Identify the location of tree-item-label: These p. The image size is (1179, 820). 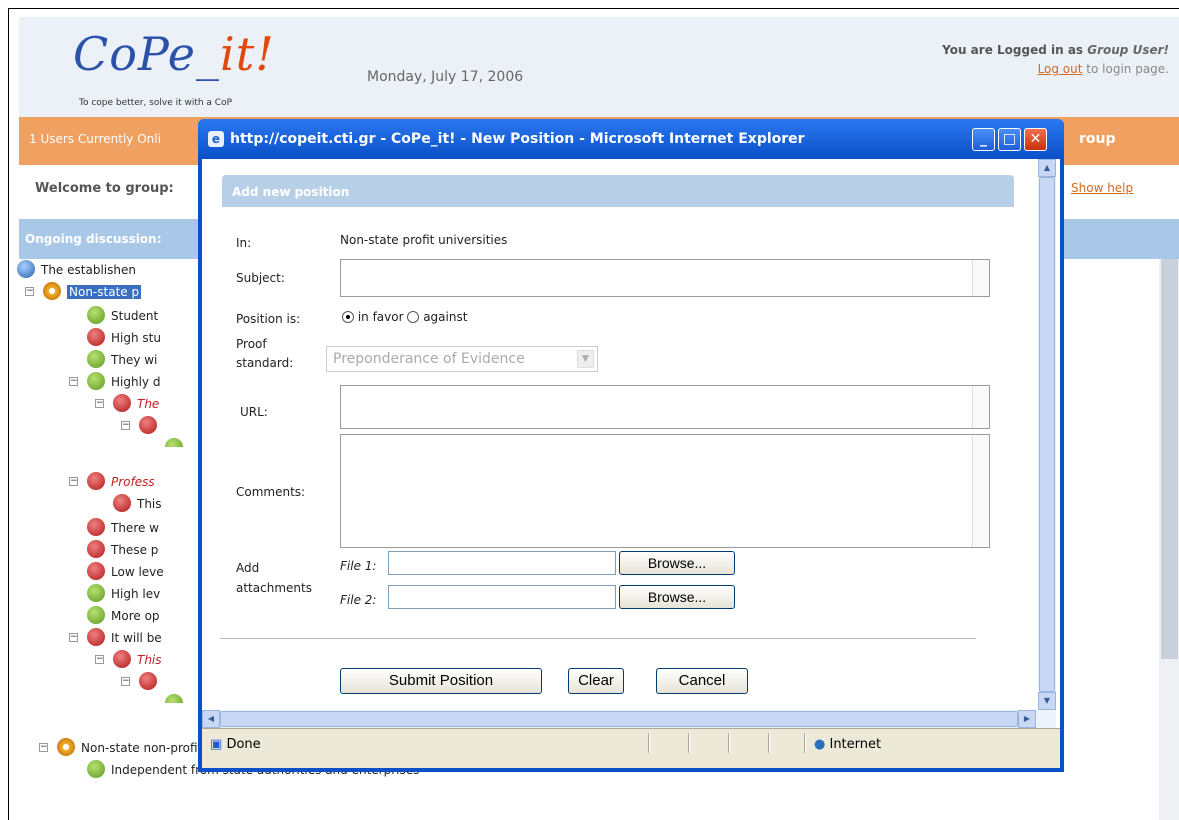
(135, 550).